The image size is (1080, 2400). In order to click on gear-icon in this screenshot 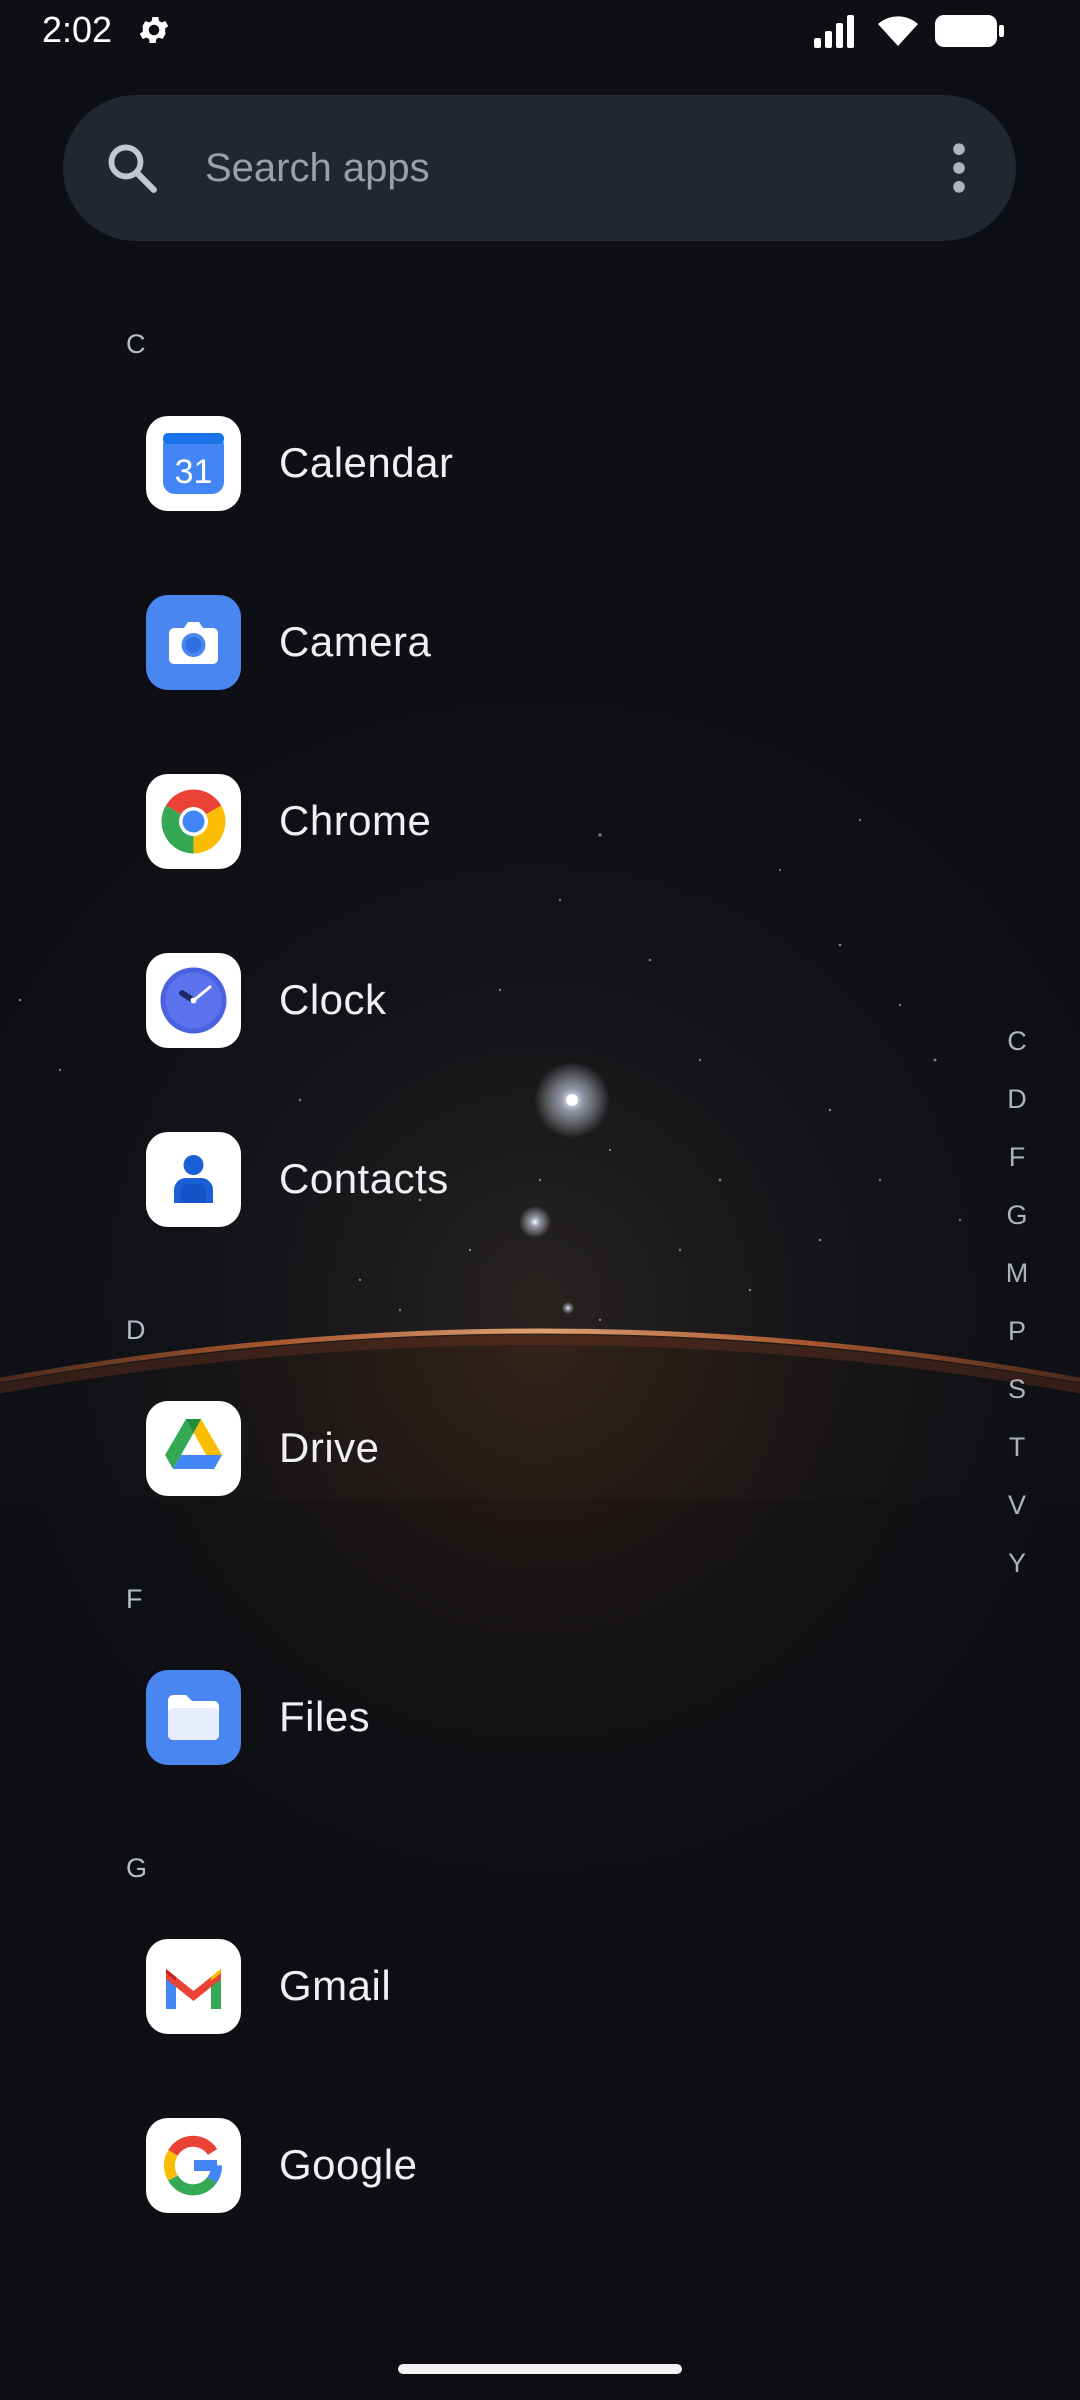, I will do `click(154, 30)`.